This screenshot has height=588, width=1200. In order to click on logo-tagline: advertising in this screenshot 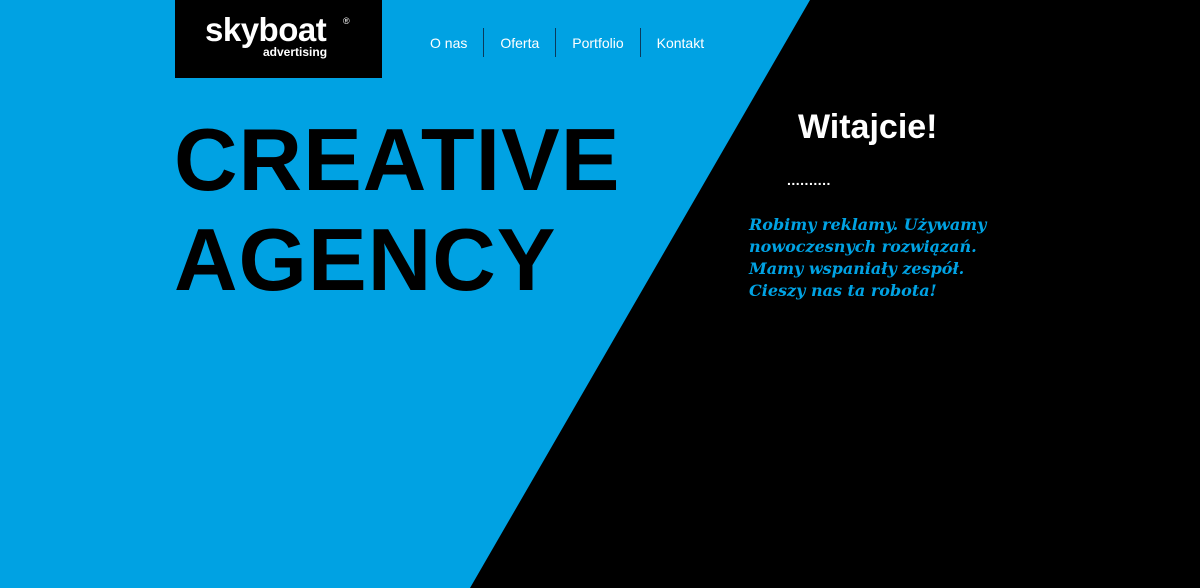, I will do `click(295, 52)`.